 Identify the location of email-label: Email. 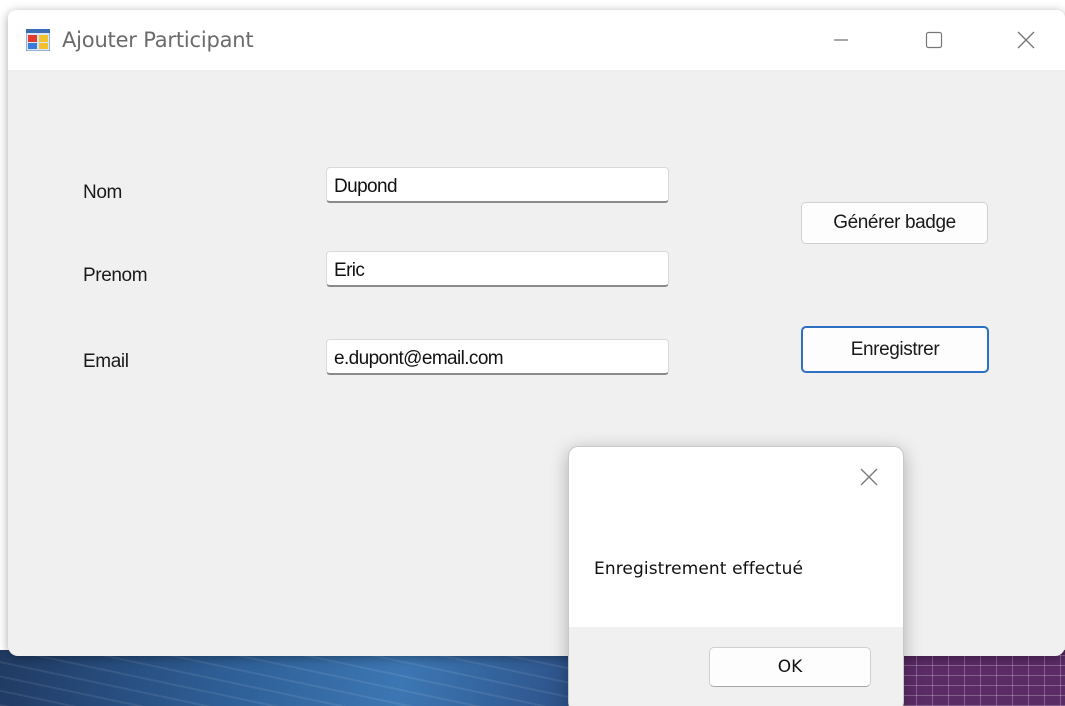
(106, 361).